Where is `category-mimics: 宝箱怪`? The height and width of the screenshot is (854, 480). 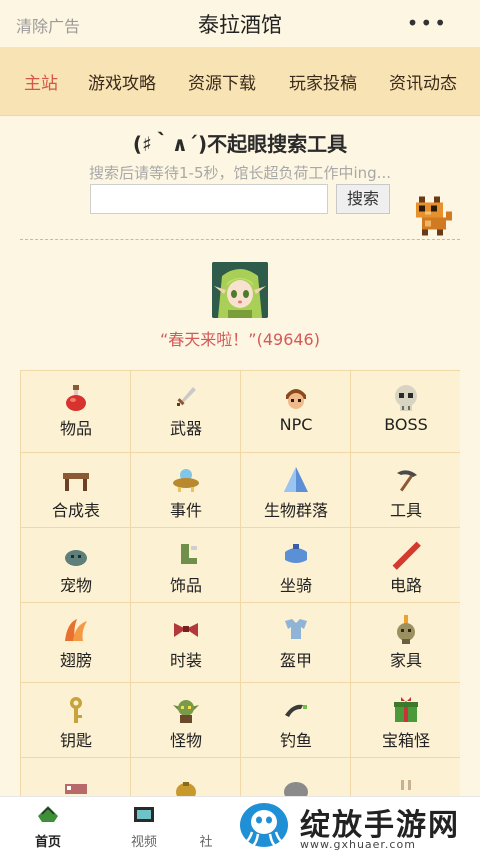
category-mimics: 宝箱怪 is located at coordinates (405, 720).